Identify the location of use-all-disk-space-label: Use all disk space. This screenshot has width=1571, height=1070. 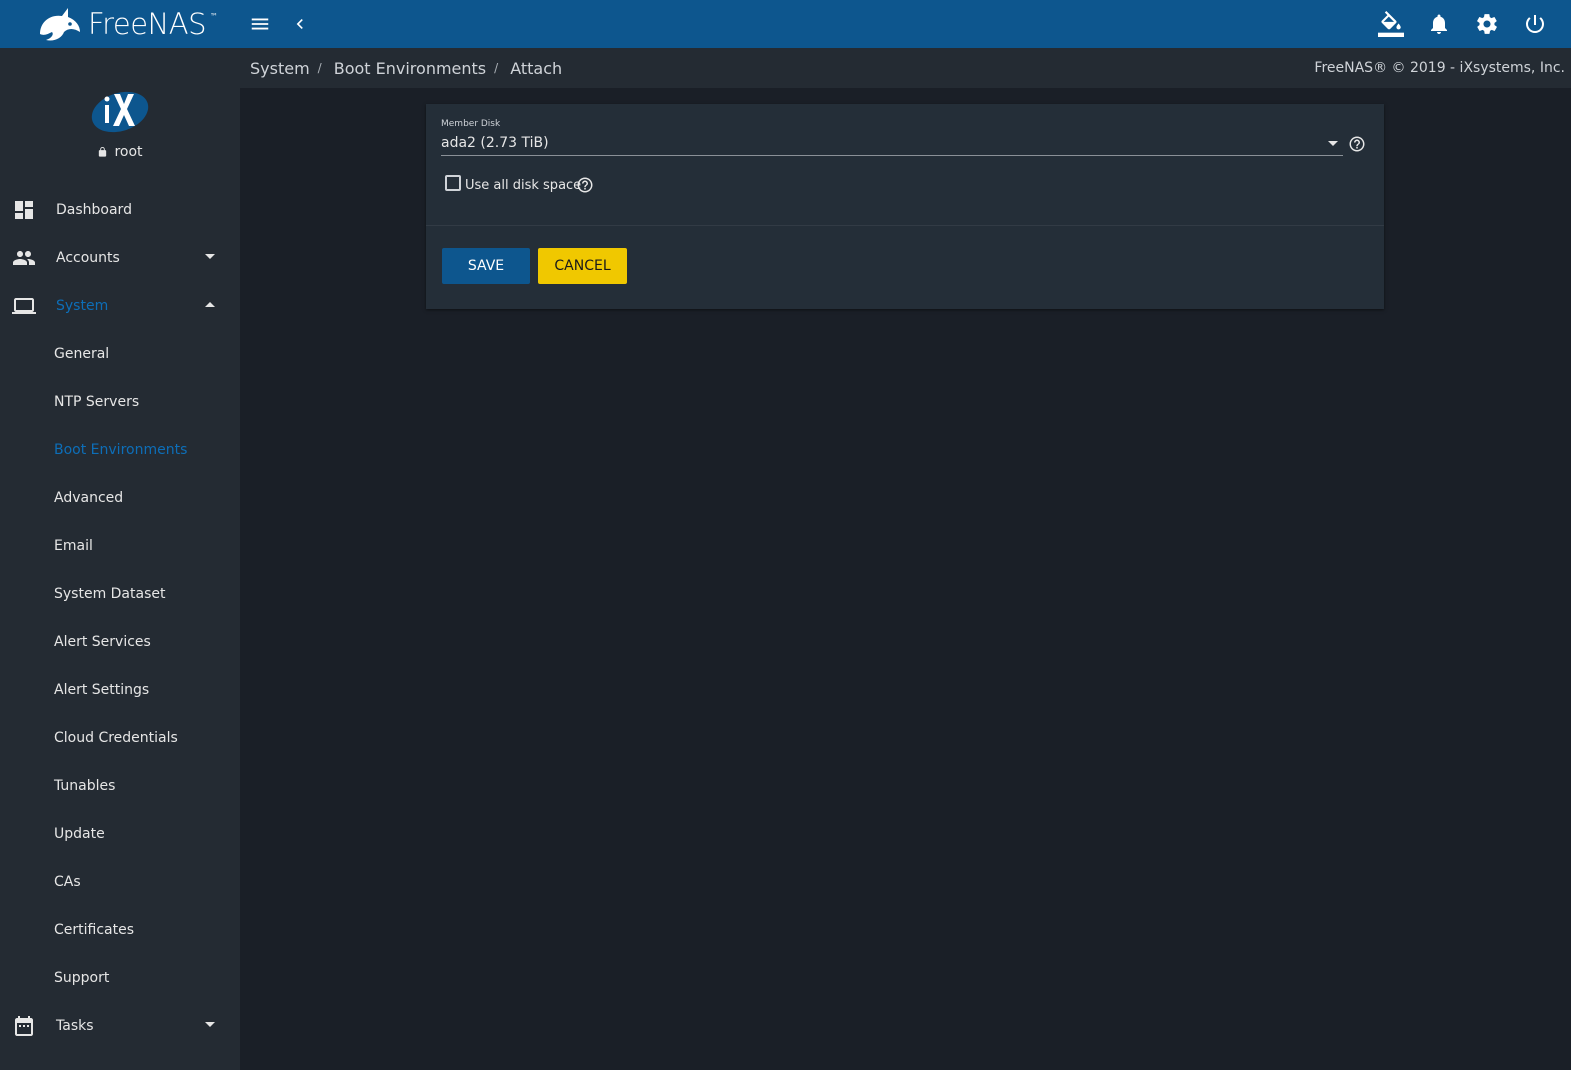
(523, 185).